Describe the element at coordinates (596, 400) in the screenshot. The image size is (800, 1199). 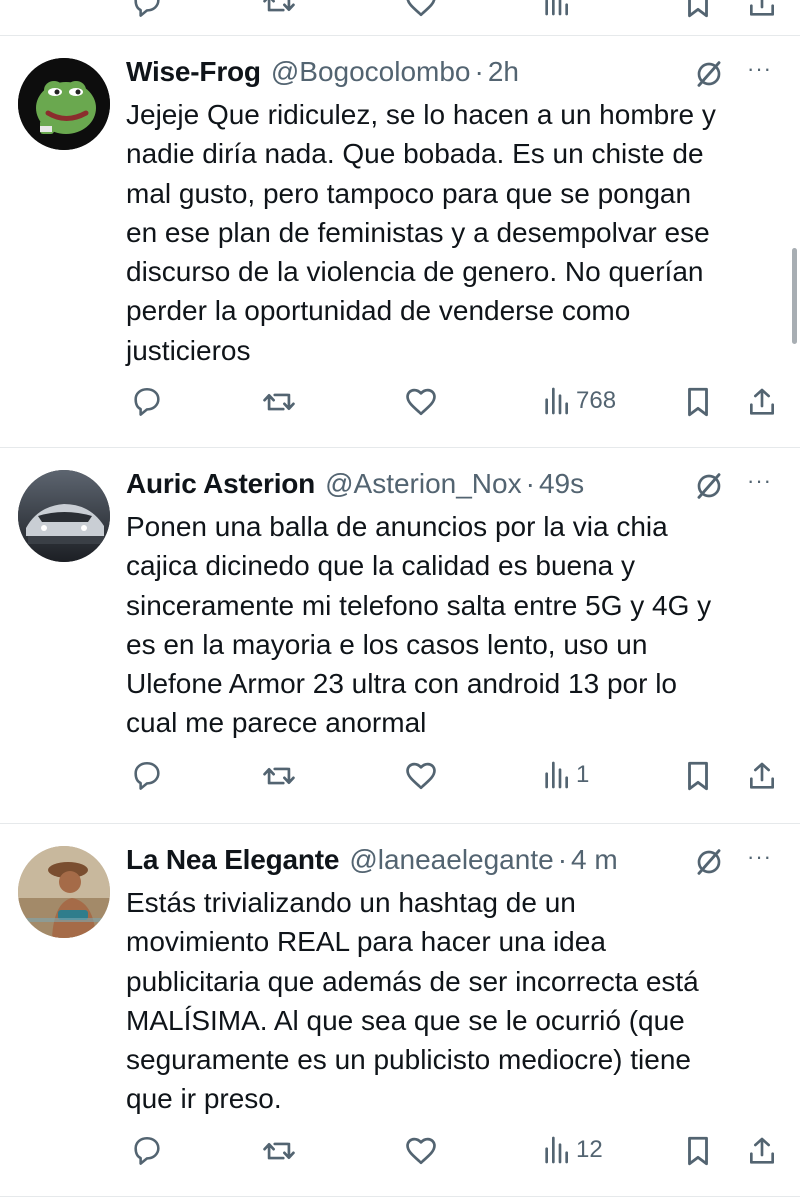
I see `views-count: 768` at that location.